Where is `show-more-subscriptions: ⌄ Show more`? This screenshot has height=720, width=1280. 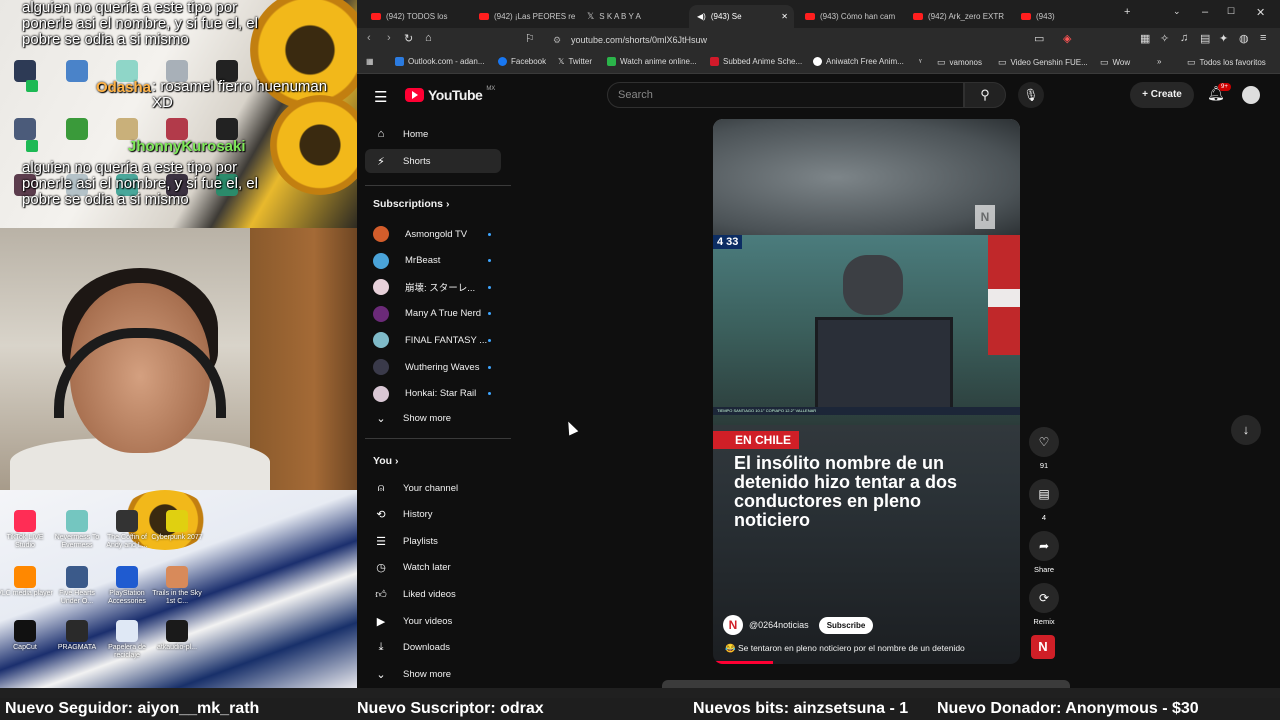
show-more-subscriptions: ⌄ Show more is located at coordinates (433, 418).